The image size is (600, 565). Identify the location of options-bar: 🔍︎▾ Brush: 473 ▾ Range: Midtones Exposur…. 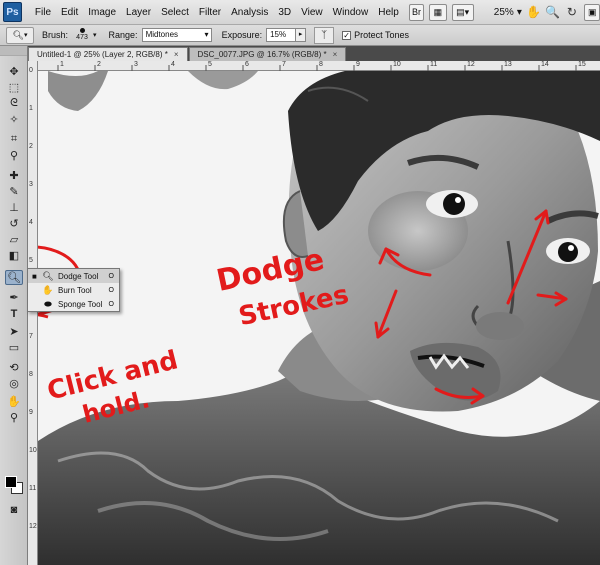
(300, 35).